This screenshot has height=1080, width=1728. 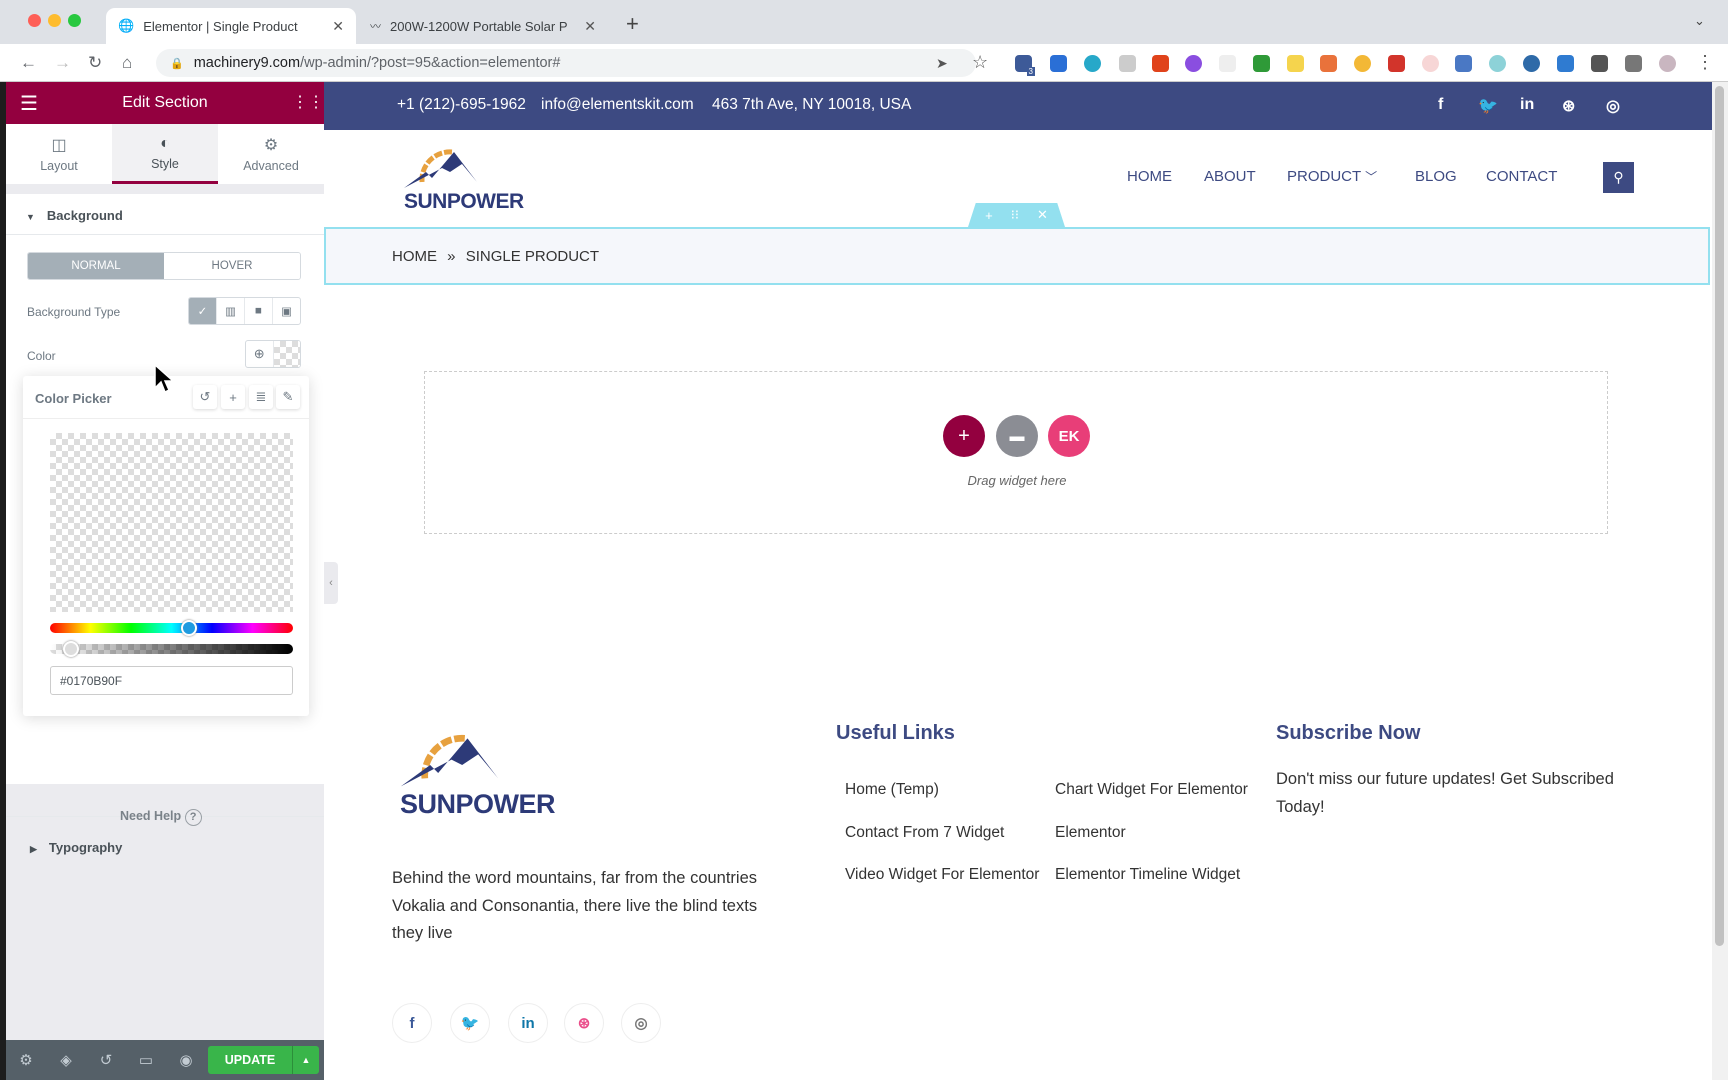 What do you see at coordinates (54, 20) in the screenshot?
I see `minimize-window-button` at bounding box center [54, 20].